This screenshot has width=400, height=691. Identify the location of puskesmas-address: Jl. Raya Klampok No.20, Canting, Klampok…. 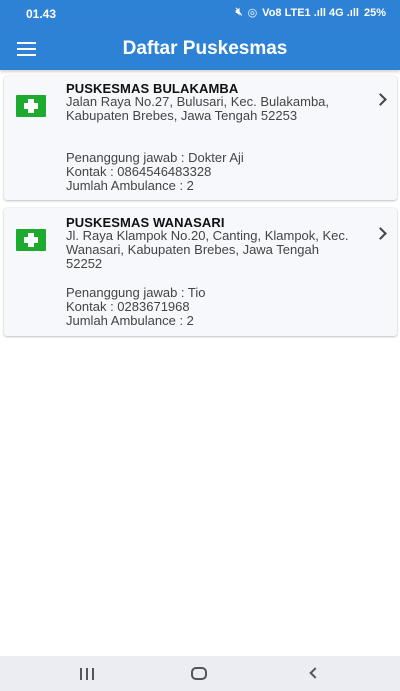
(207, 249).